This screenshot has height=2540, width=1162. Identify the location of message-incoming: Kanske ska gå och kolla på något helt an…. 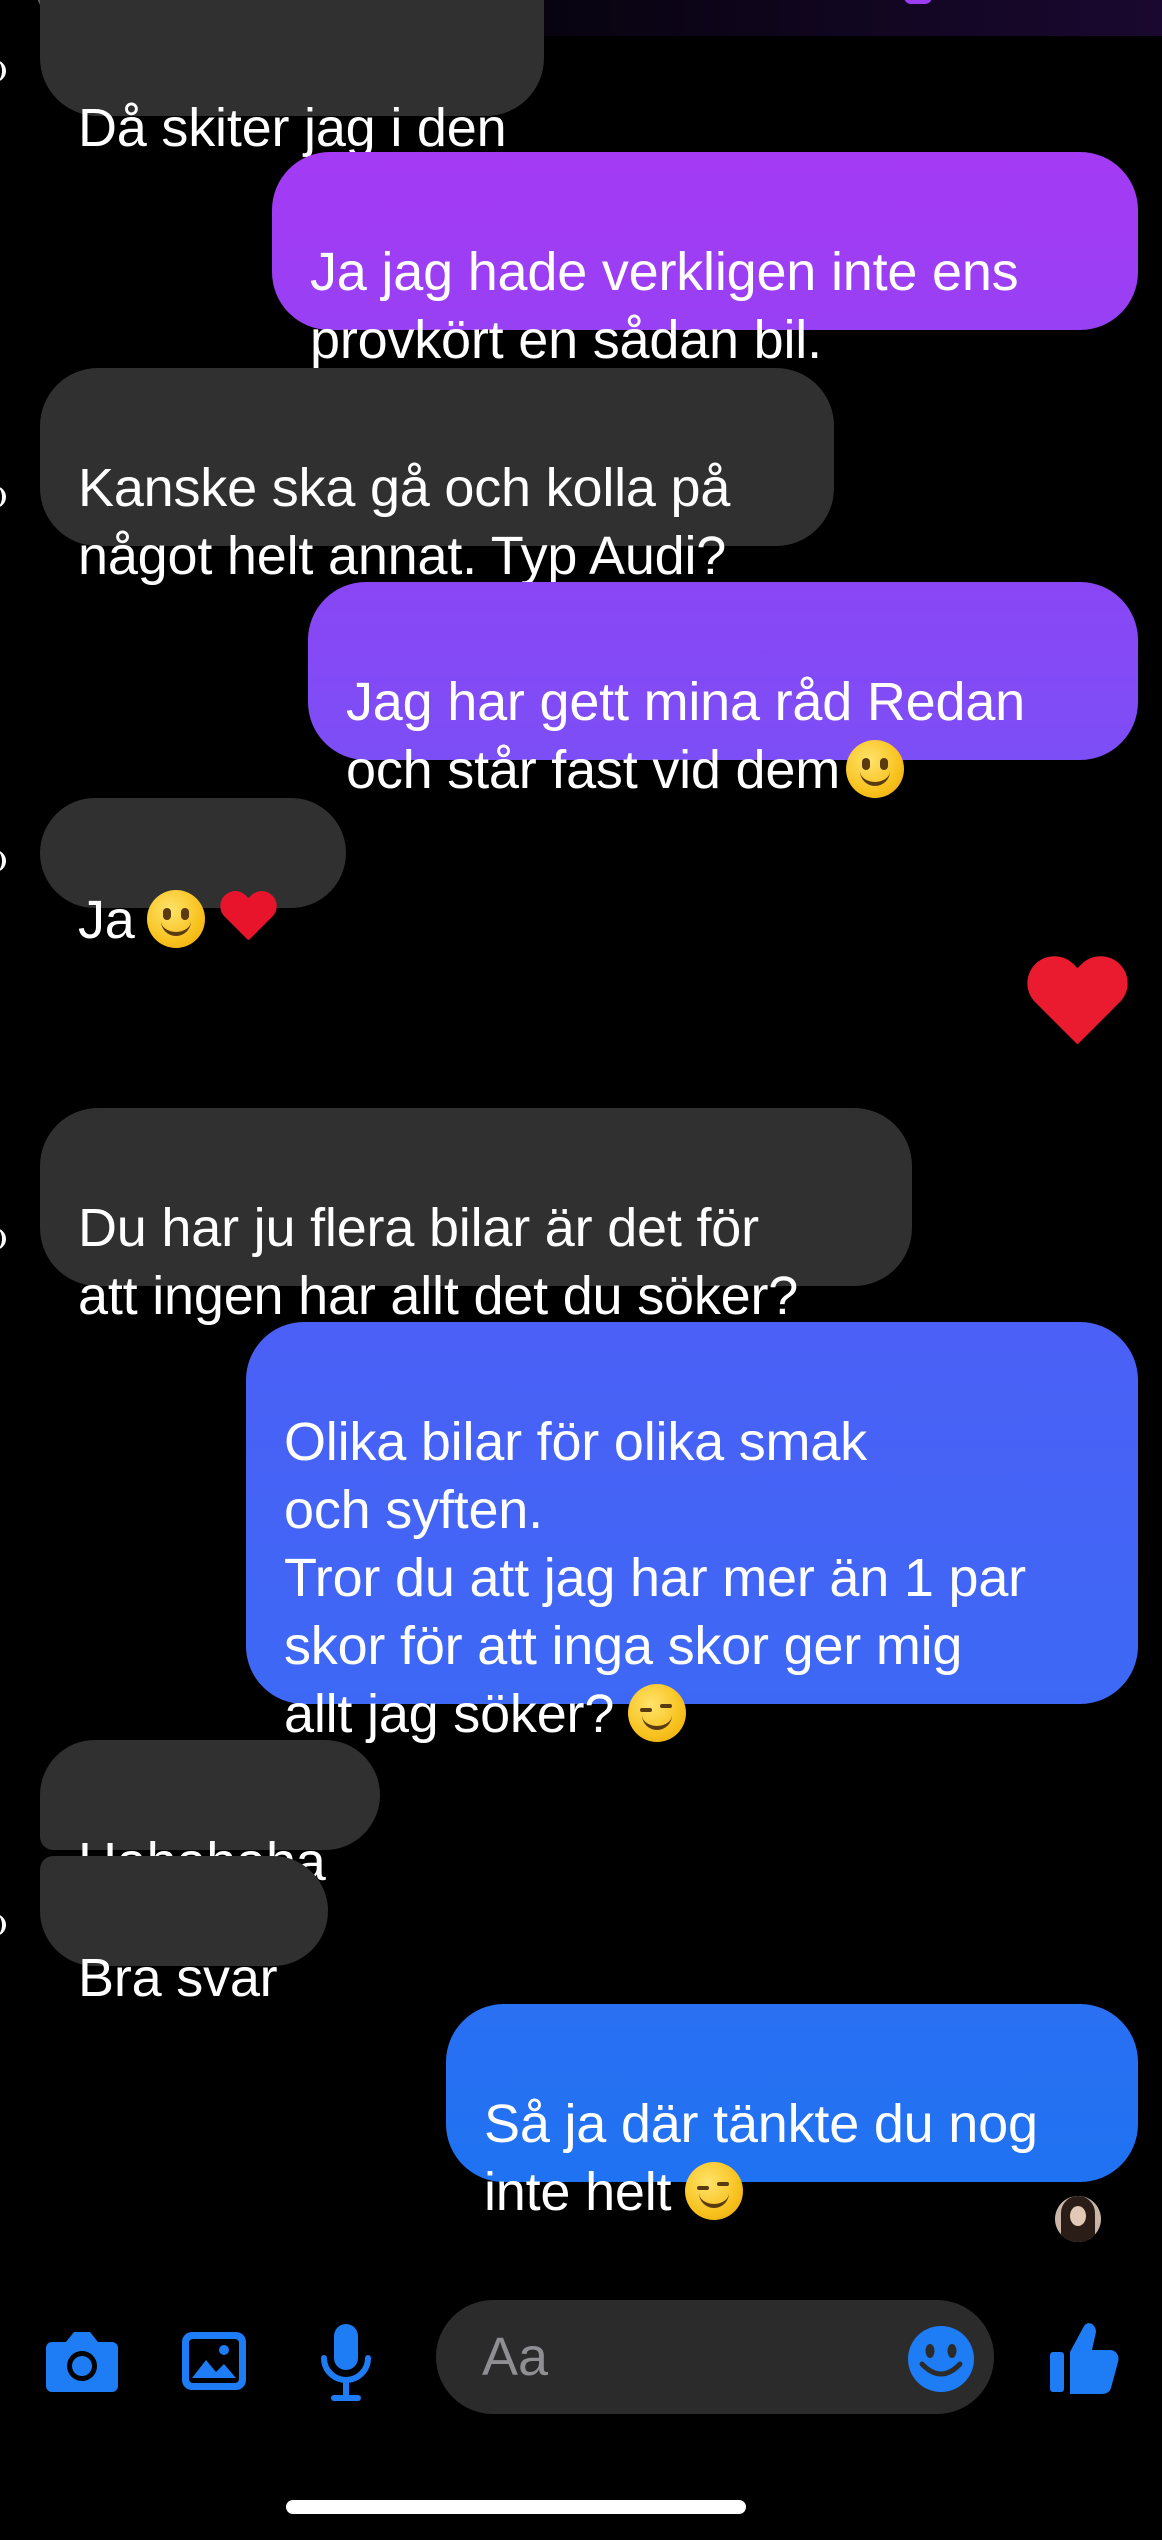
(437, 477).